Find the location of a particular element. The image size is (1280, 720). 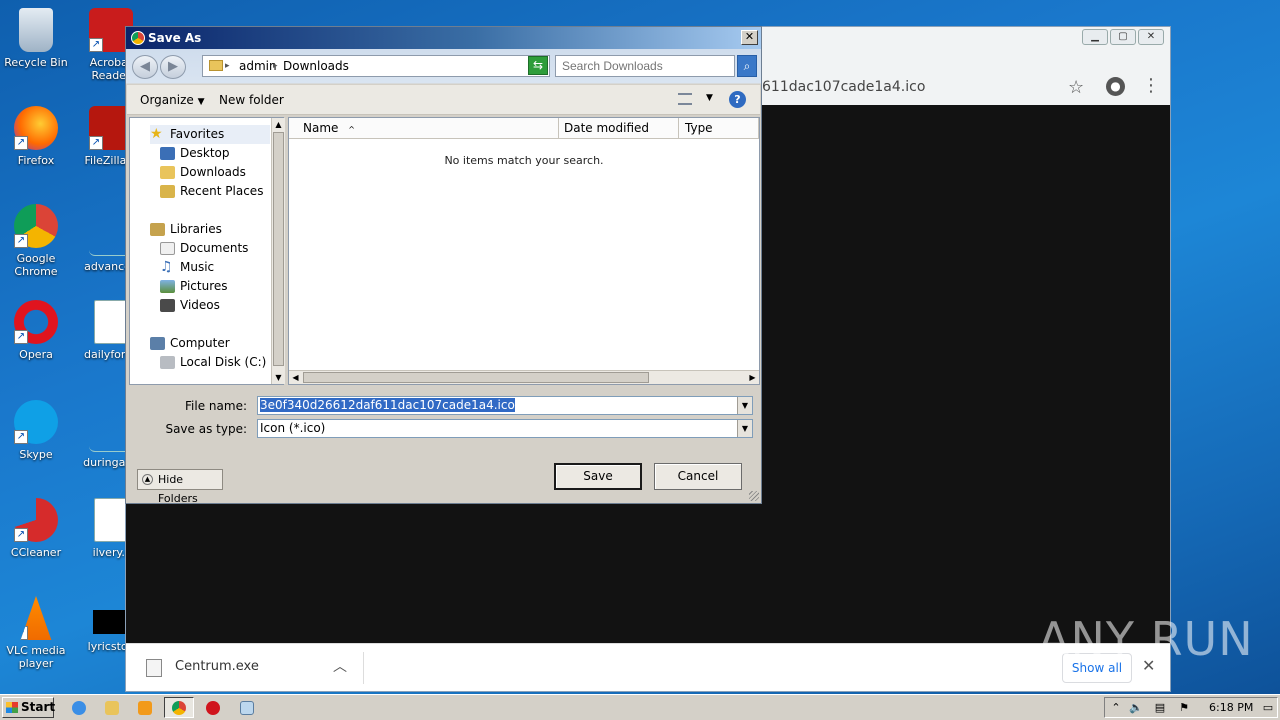

nav-item-videos: Videos is located at coordinates (190, 305).